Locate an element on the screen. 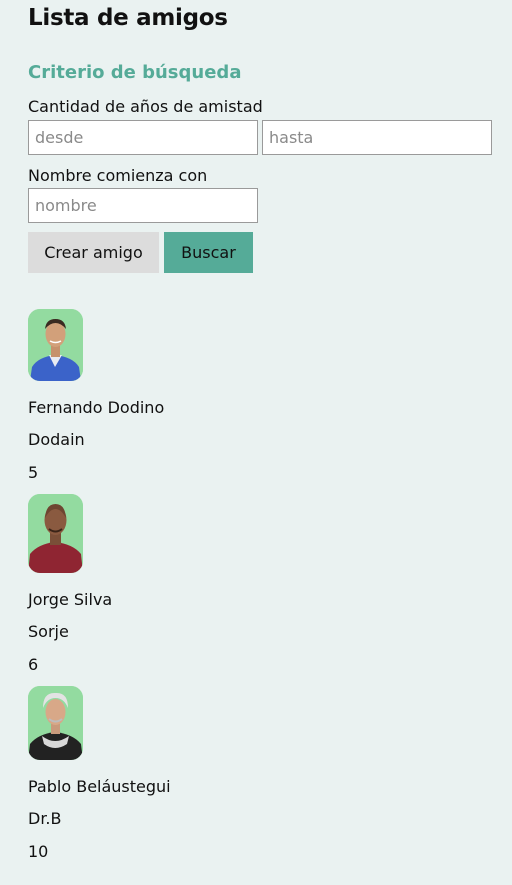 The width and height of the screenshot is (512, 885). page-title: Lista de amigos is located at coordinates (128, 18).